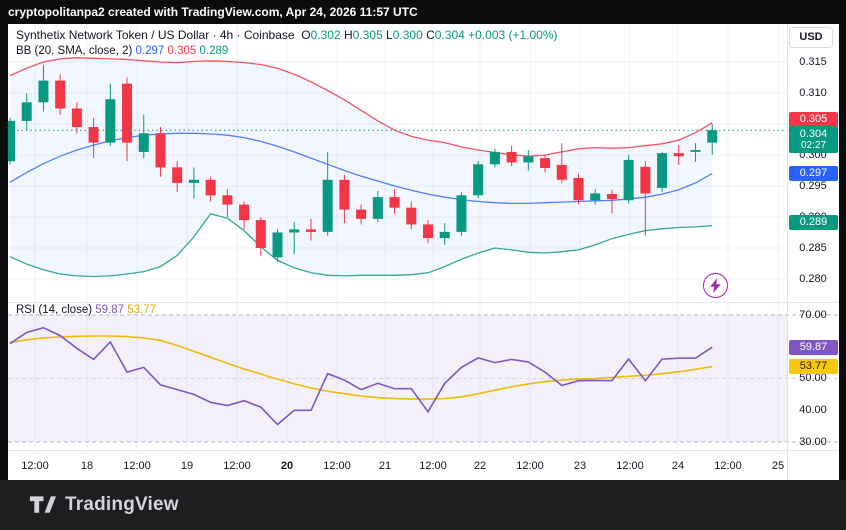 Image resolution: width=846 pixels, height=530 pixels. I want to click on tradingview-logo-text: TradingView, so click(122, 504).